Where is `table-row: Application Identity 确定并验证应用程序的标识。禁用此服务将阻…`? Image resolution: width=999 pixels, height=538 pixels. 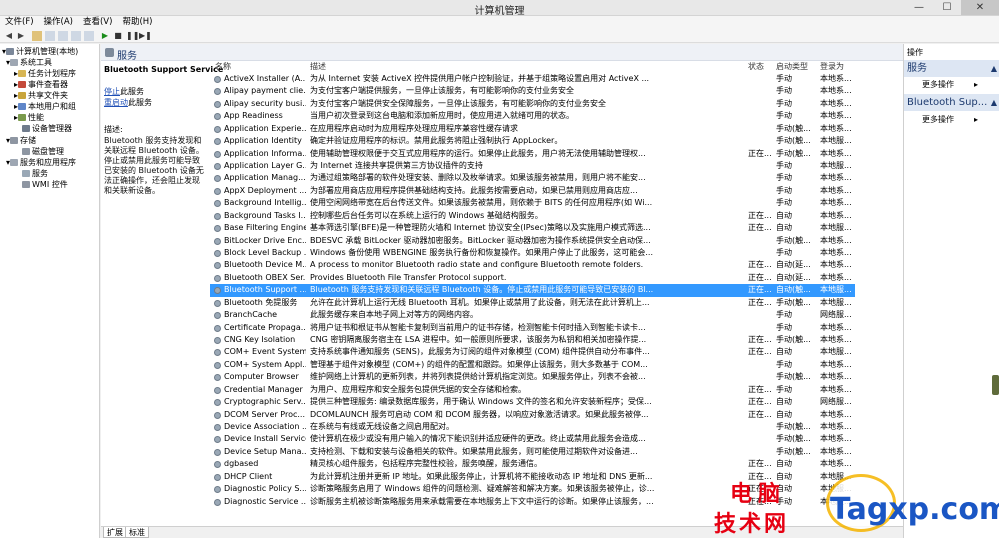 table-row: Application Identity 确定并验证应用程序的标识。禁用此服务将阻… is located at coordinates (532, 141).